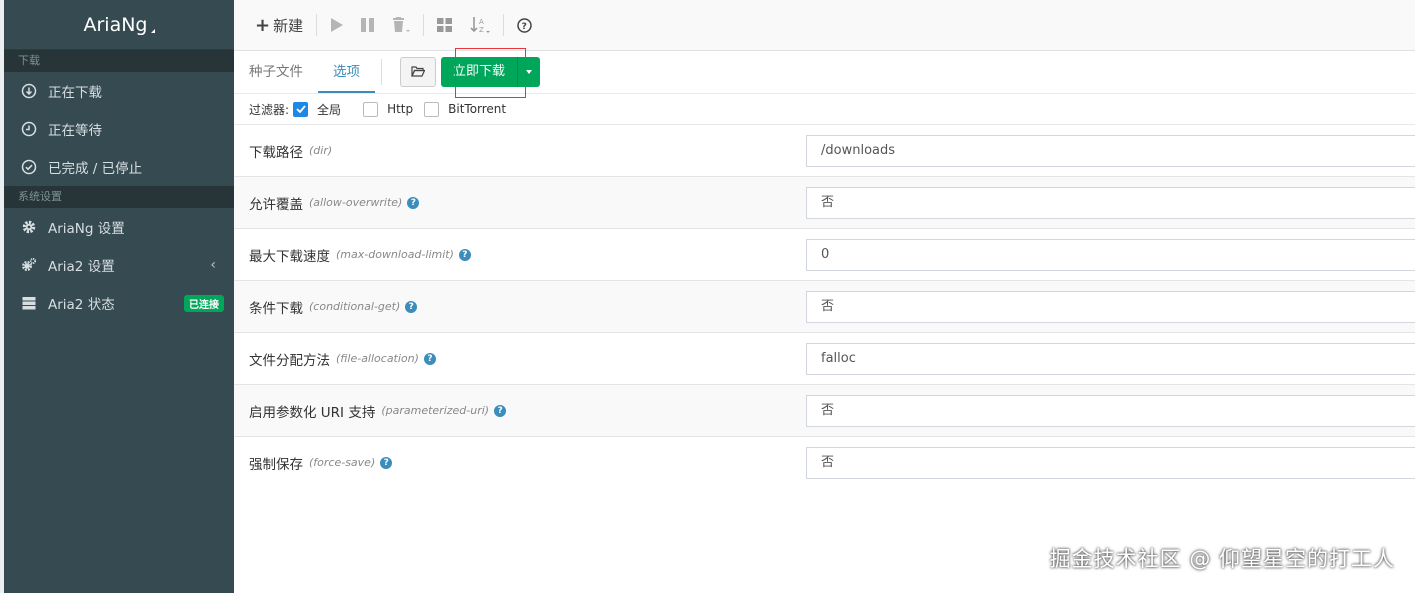 The image size is (1415, 593). I want to click on display-mode-button, so click(444, 25).